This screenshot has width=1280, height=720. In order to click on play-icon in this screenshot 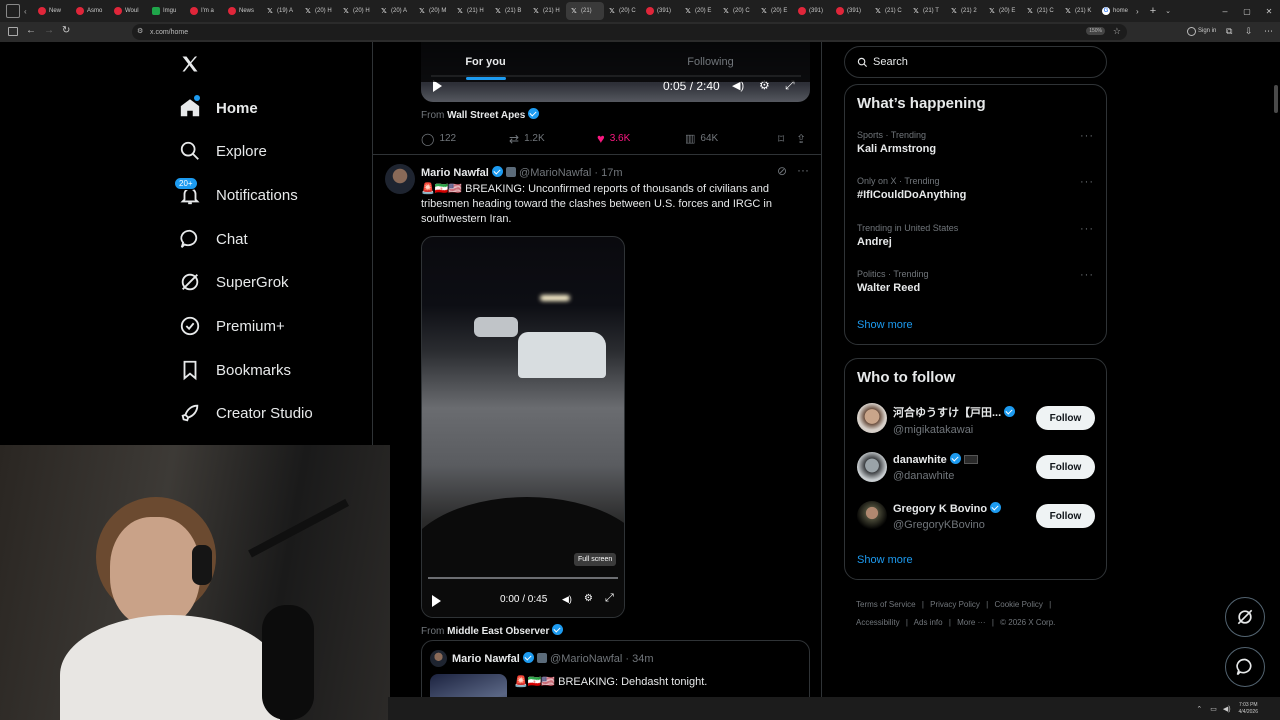, I will do `click(436, 601)`.